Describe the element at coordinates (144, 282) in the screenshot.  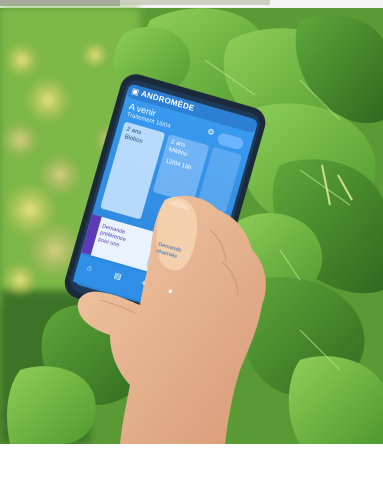
I see `add-icon: +` at that location.